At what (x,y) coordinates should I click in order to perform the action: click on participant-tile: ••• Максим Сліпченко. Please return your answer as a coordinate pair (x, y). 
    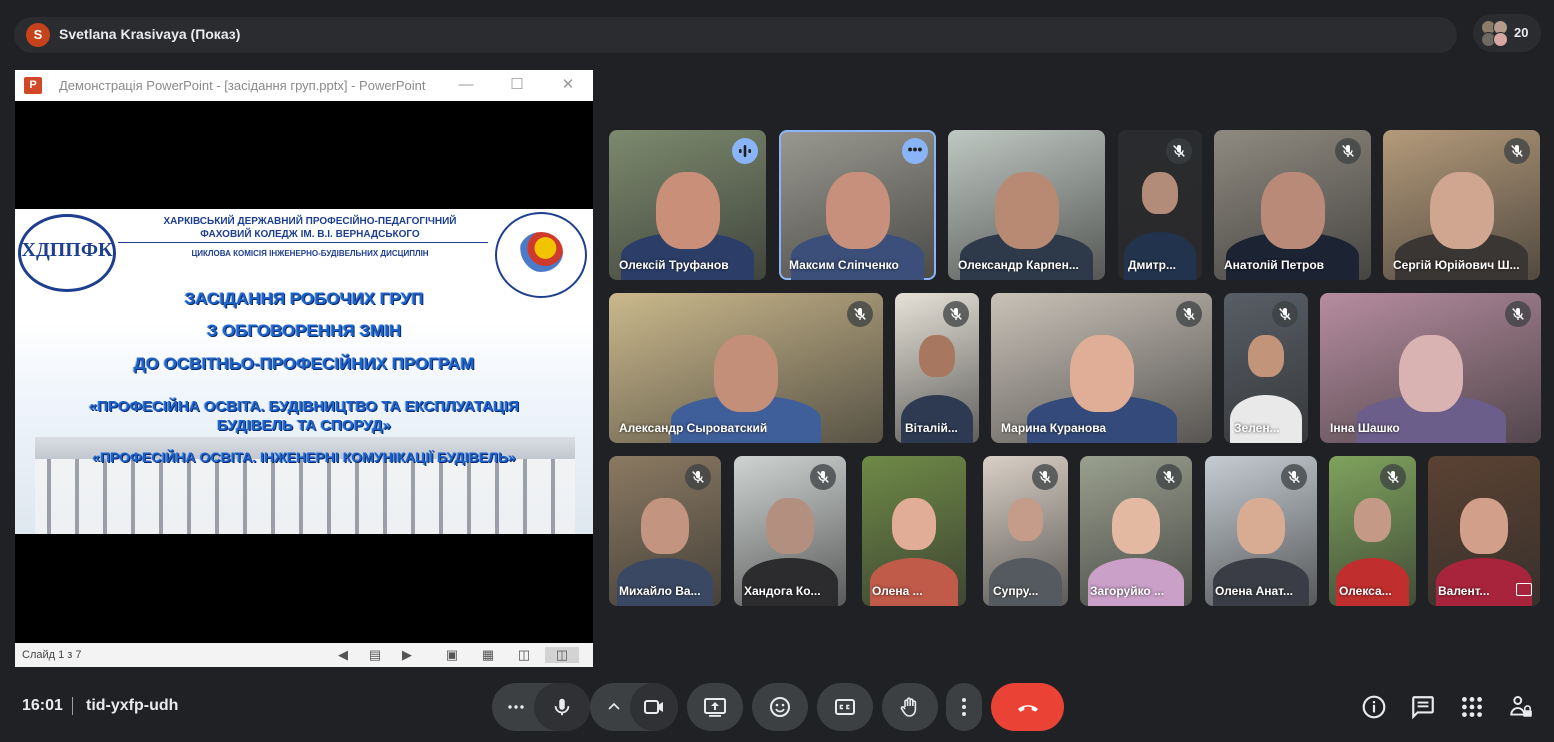
    Looking at the image, I should click on (857, 205).